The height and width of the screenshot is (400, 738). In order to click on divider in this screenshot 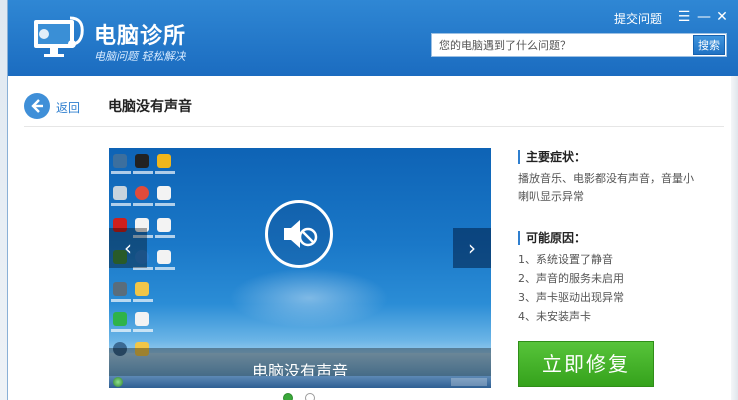, I will do `click(374, 126)`.